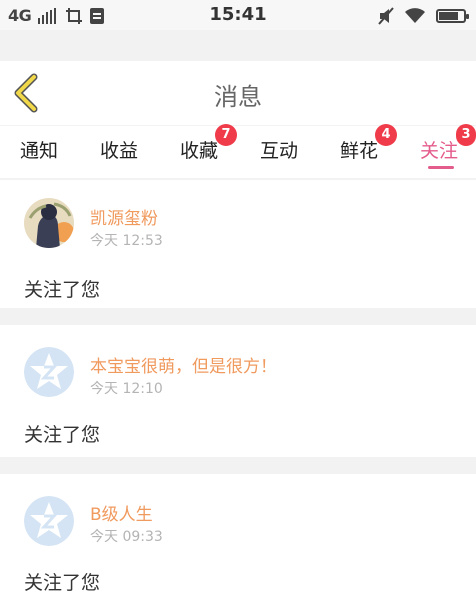 This screenshot has width=476, height=602. I want to click on message-time: 今天 09:33, so click(126, 537).